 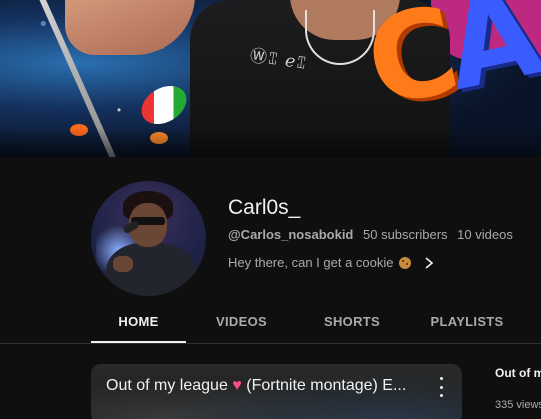 What do you see at coordinates (270, 343) in the screenshot?
I see `tabs-divider` at bounding box center [270, 343].